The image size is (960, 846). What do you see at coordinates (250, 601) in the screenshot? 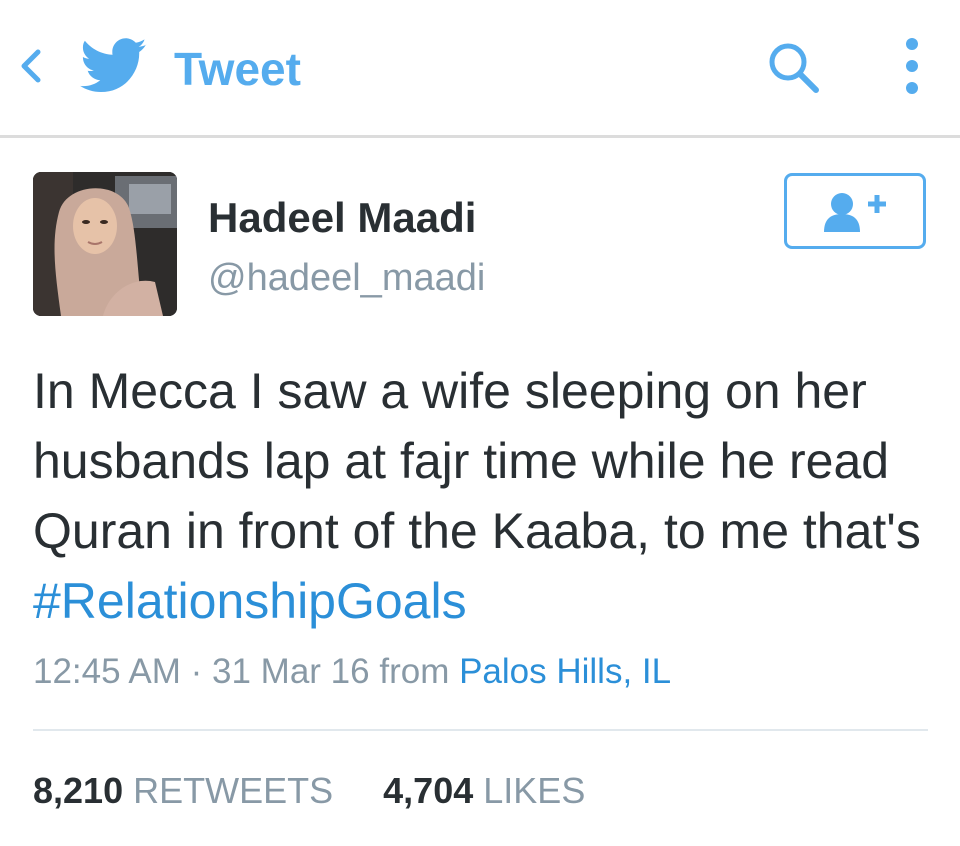
I see `hashtag-link: #RelationshipGoals` at bounding box center [250, 601].